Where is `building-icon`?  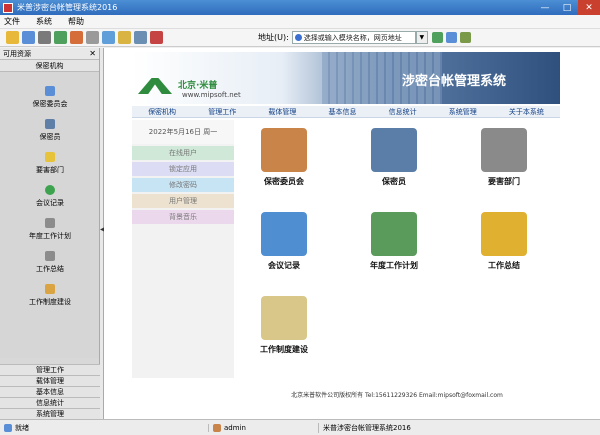
building-icon is located at coordinates (504, 150).